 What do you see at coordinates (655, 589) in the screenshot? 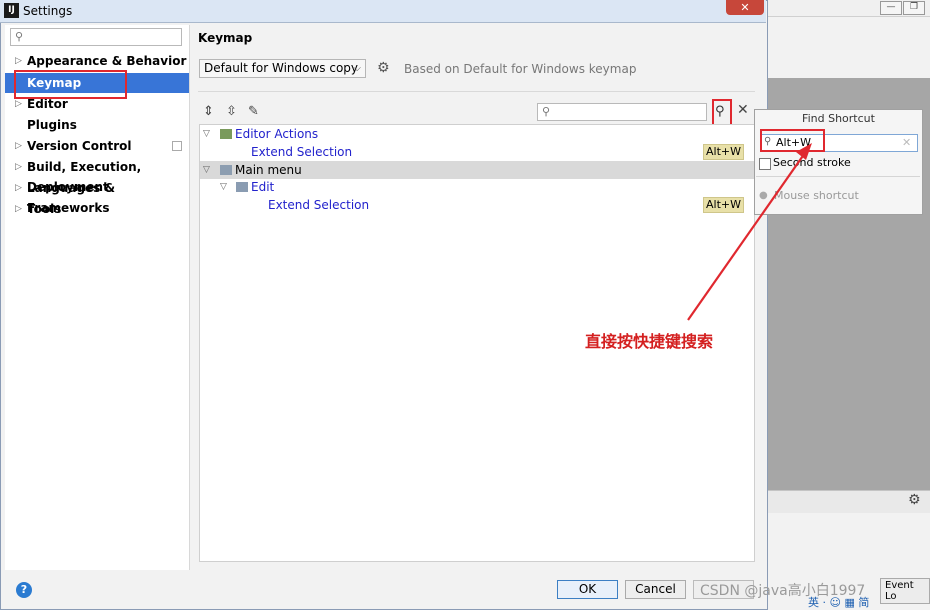
I see `cancel-button: Cancel` at bounding box center [655, 589].